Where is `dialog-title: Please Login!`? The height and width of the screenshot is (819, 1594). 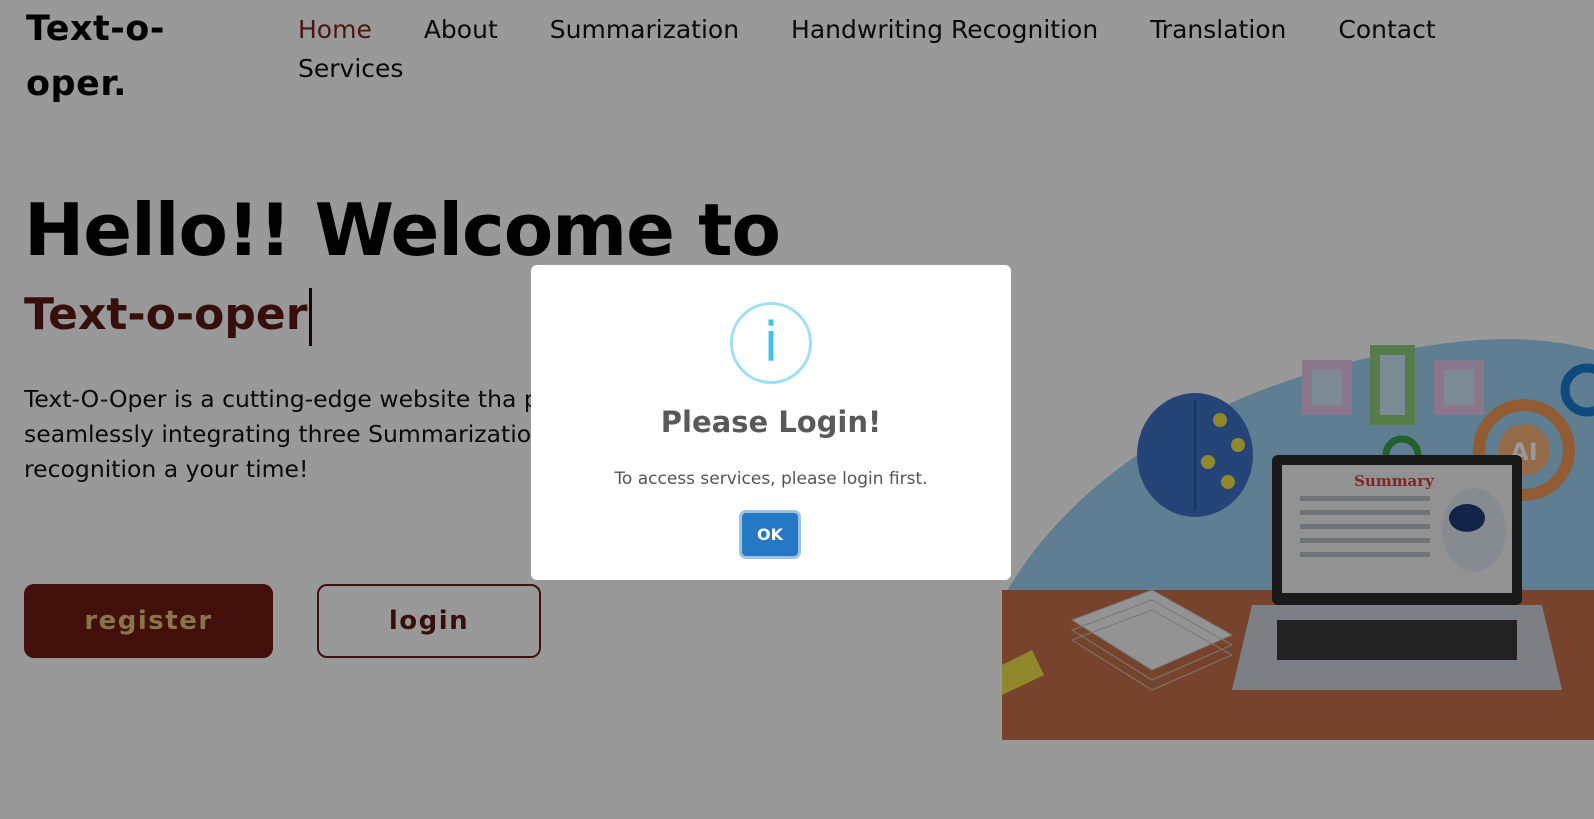 dialog-title: Please Login! is located at coordinates (771, 422).